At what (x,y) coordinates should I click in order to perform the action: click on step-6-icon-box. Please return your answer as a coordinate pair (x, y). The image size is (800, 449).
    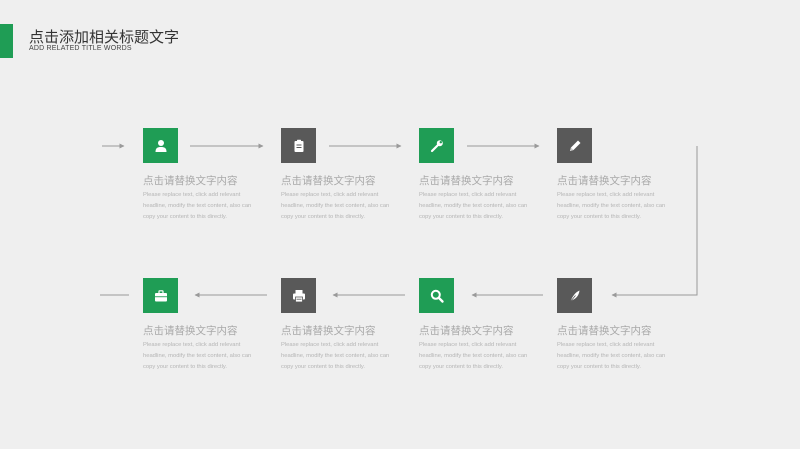
    Looking at the image, I should click on (298, 295).